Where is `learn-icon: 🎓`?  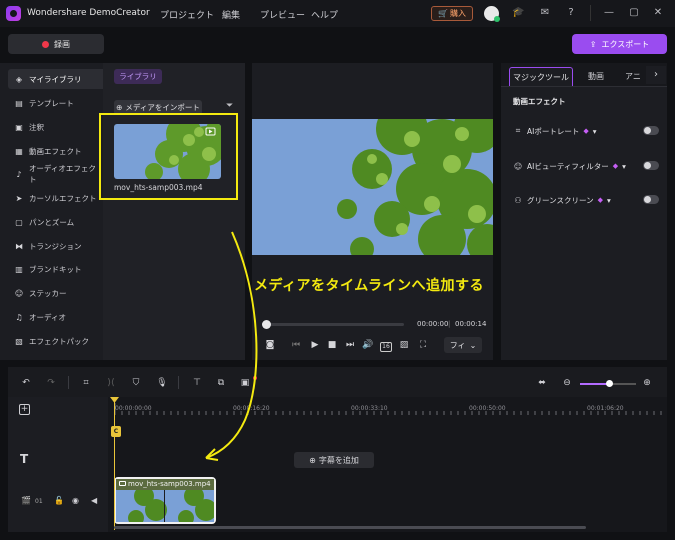
learn-icon: 🎓 is located at coordinates (518, 13).